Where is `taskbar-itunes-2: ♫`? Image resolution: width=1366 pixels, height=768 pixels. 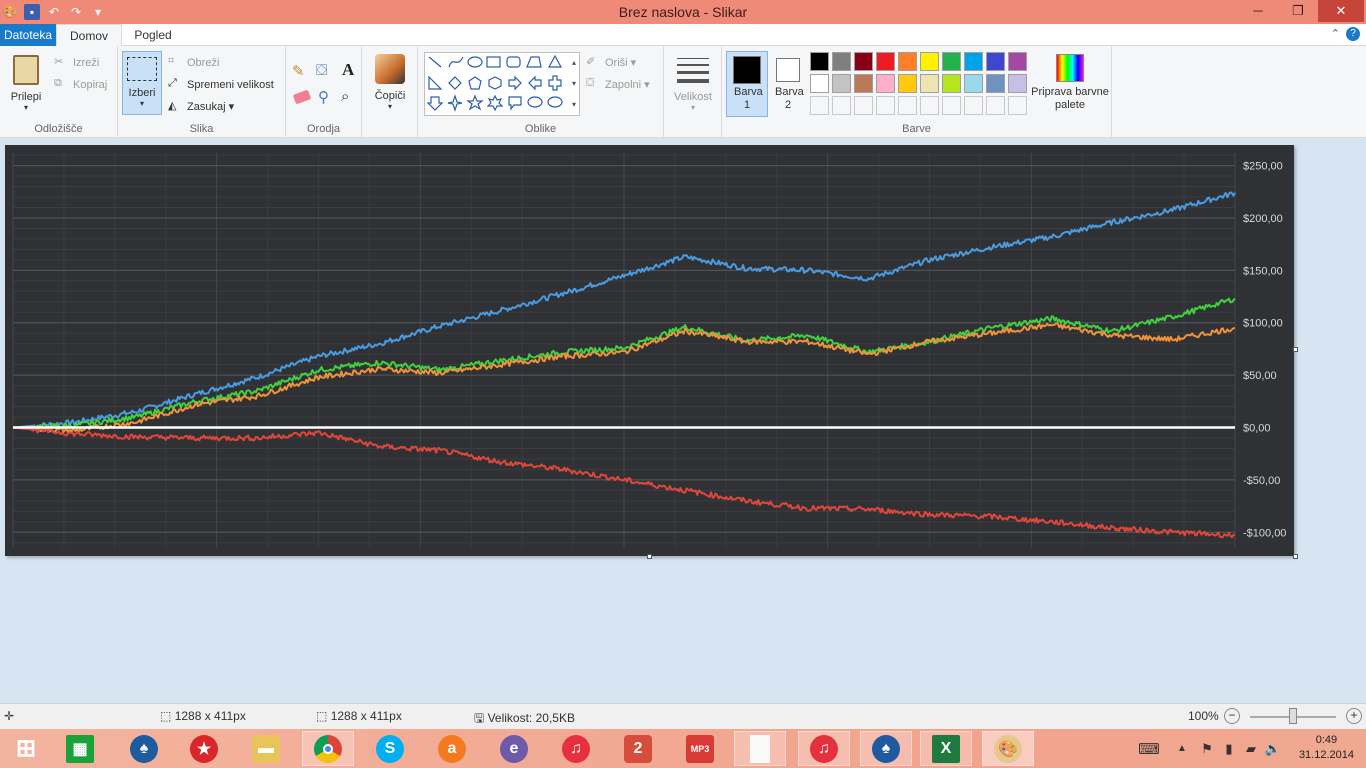
taskbar-itunes-2: ♫ is located at coordinates (824, 748).